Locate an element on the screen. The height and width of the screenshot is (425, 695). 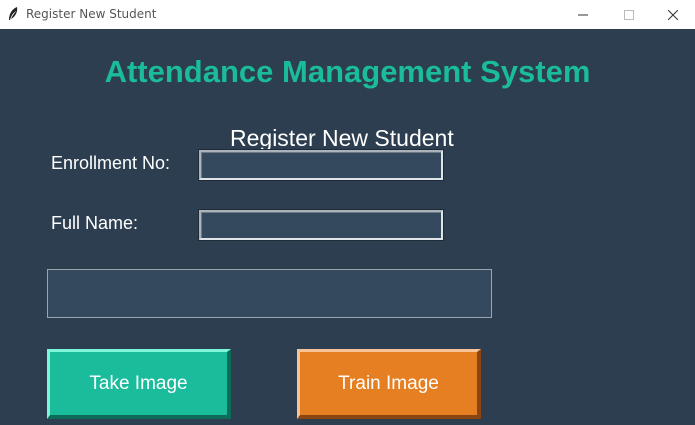
train-image-button: Train Image is located at coordinates (389, 384).